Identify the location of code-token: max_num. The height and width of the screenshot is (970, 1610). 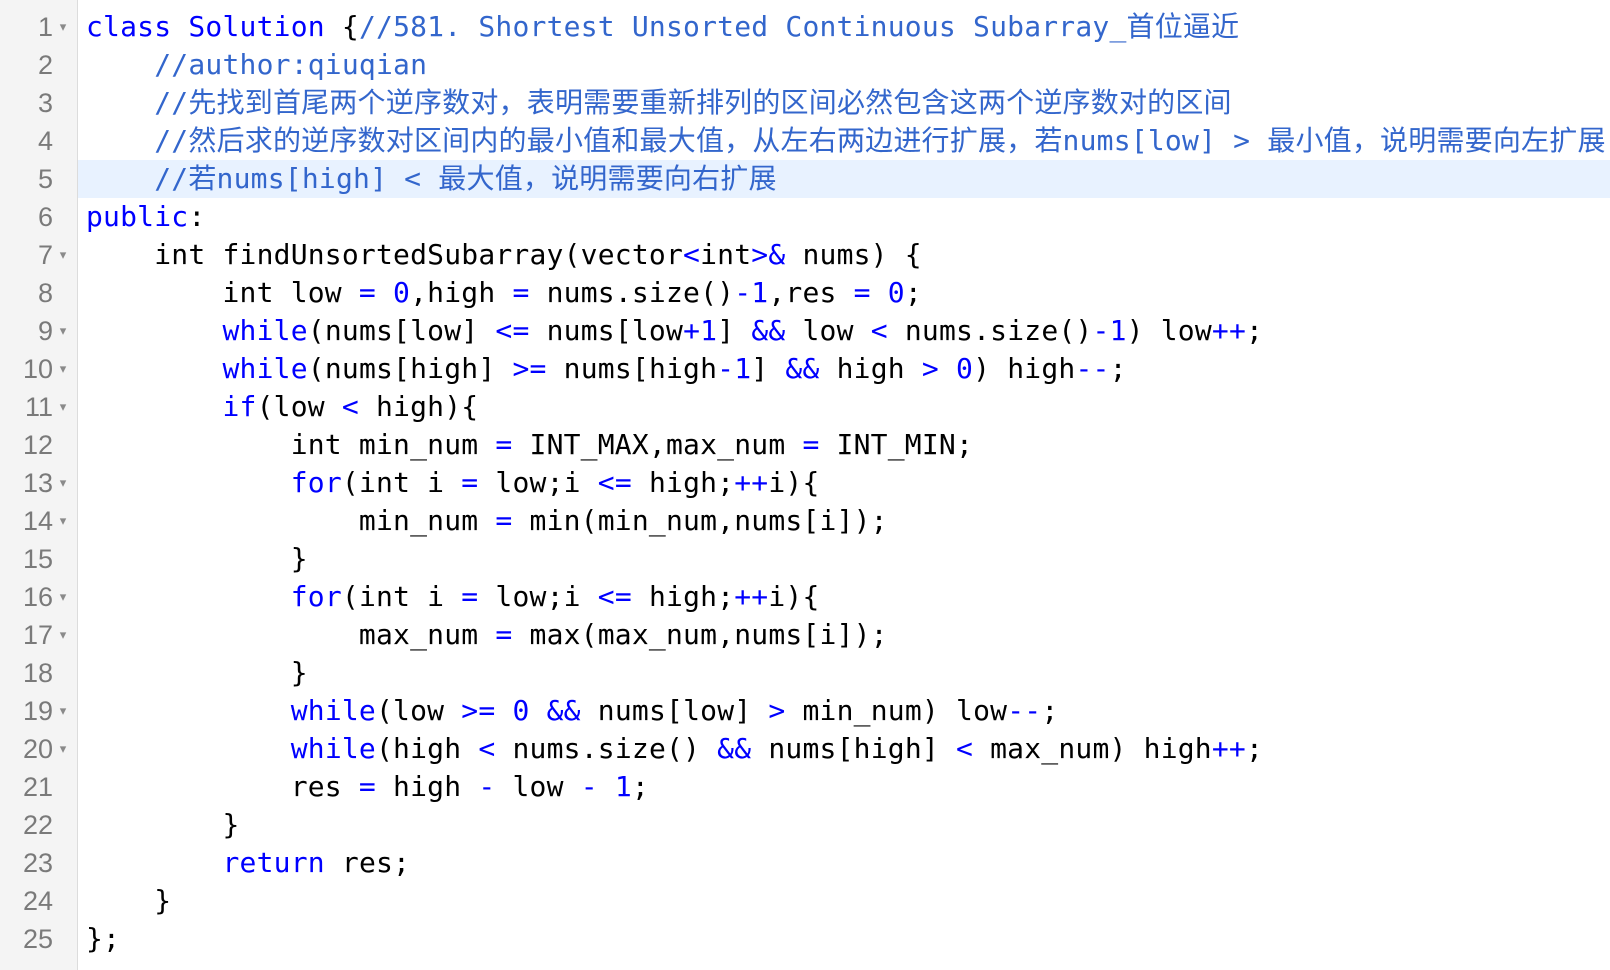
(291, 634).